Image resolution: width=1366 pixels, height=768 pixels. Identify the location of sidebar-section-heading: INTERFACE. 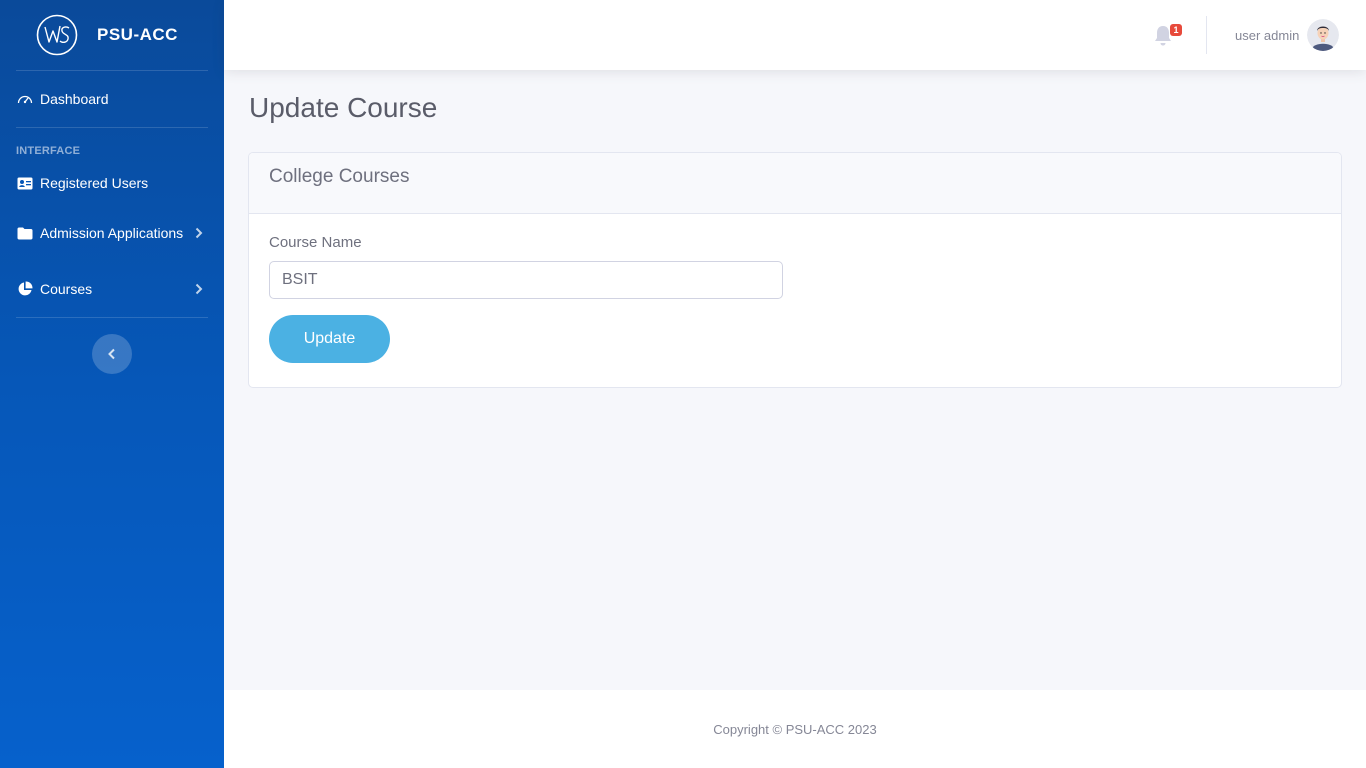
(48, 151).